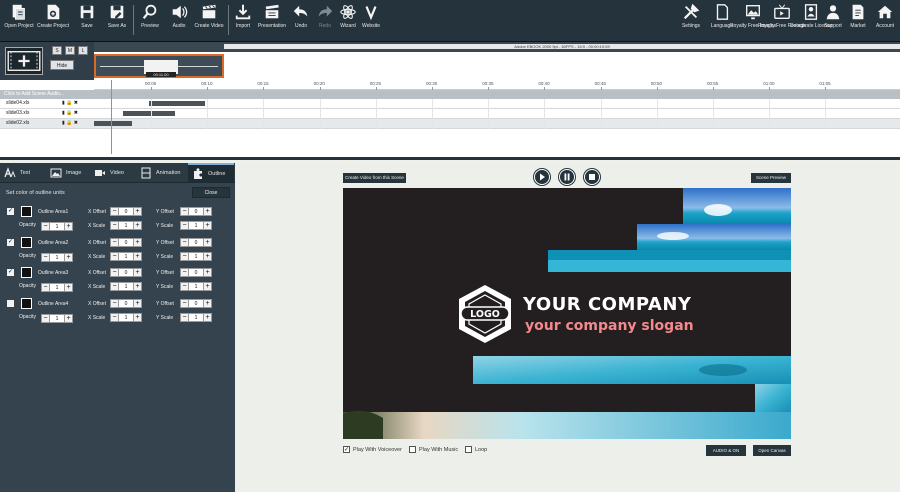 This screenshot has height=492, width=900. What do you see at coordinates (726, 450) in the screenshot?
I see `audio-on-button: AUDIO & ON` at bounding box center [726, 450].